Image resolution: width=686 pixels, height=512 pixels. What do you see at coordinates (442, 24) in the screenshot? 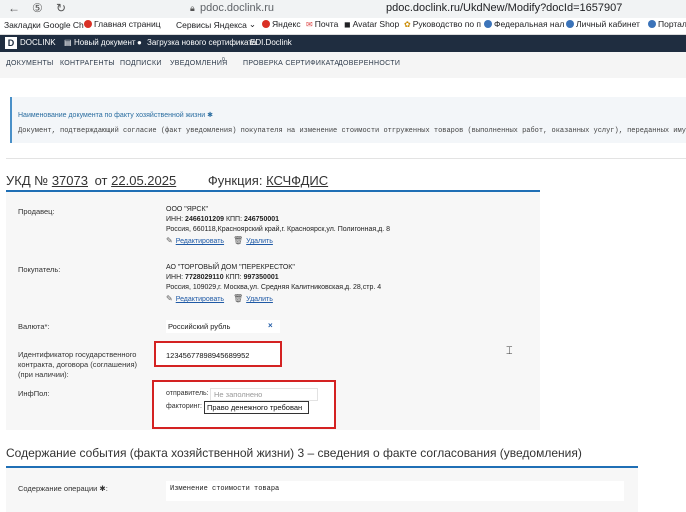
I see `bookmark-item: ✿ Руководство по п` at bounding box center [442, 24].